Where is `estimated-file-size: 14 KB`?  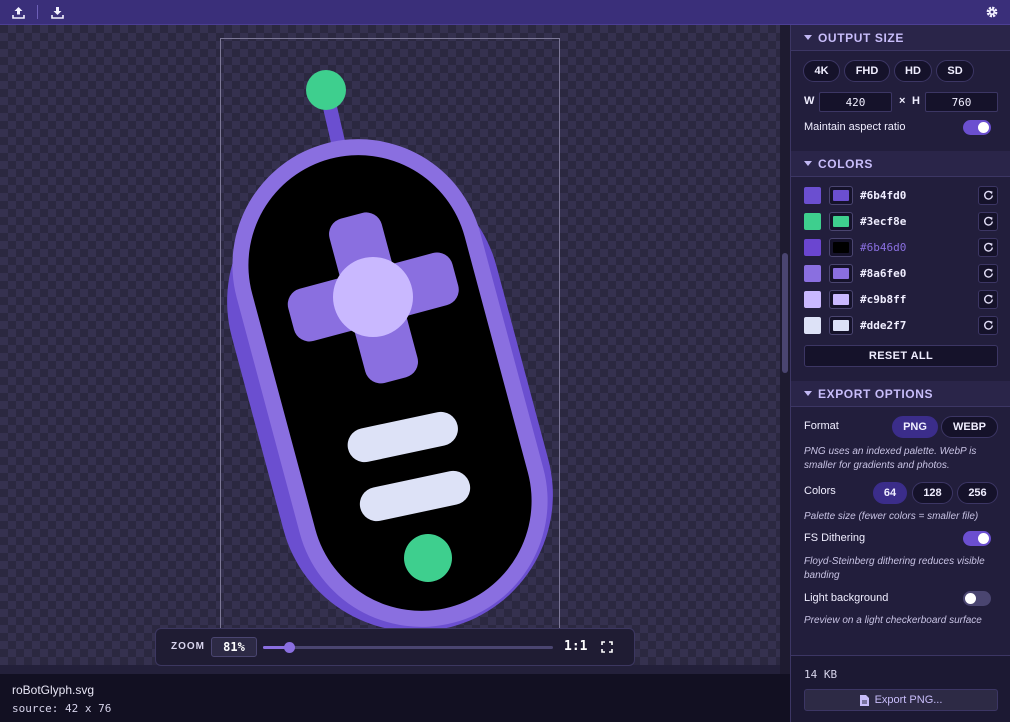
estimated-file-size: 14 KB is located at coordinates (821, 674).